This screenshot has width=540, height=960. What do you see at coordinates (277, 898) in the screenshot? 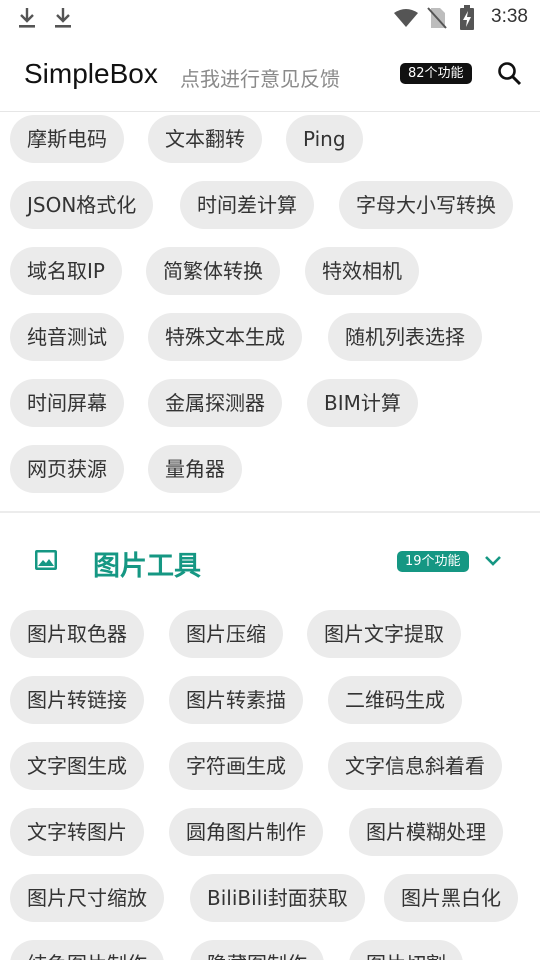
I see `tool-chip: BiliBili封面获取` at bounding box center [277, 898].